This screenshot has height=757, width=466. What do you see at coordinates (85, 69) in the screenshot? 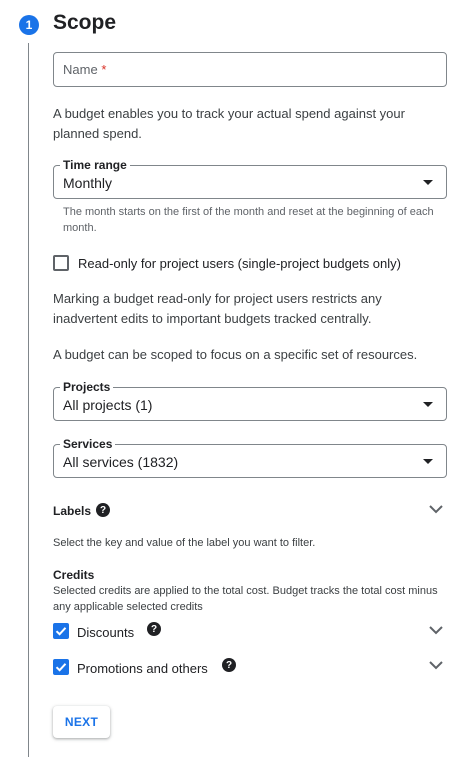
I see `name-field-placeholder: Name *` at bounding box center [85, 69].